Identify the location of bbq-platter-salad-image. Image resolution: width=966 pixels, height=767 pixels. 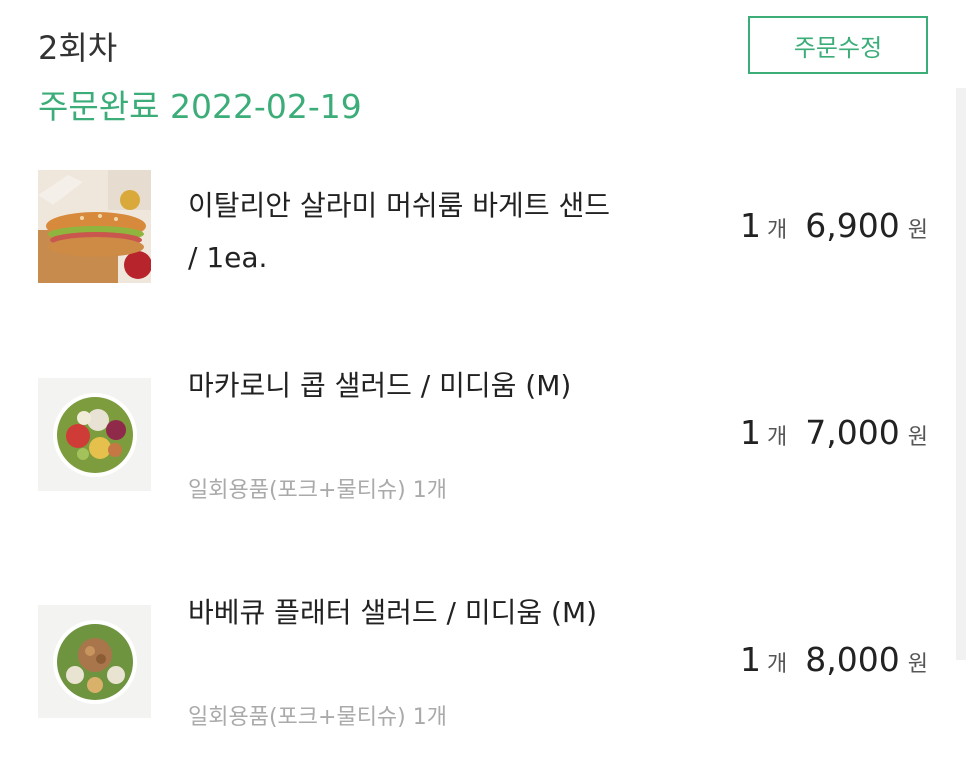
(94, 661).